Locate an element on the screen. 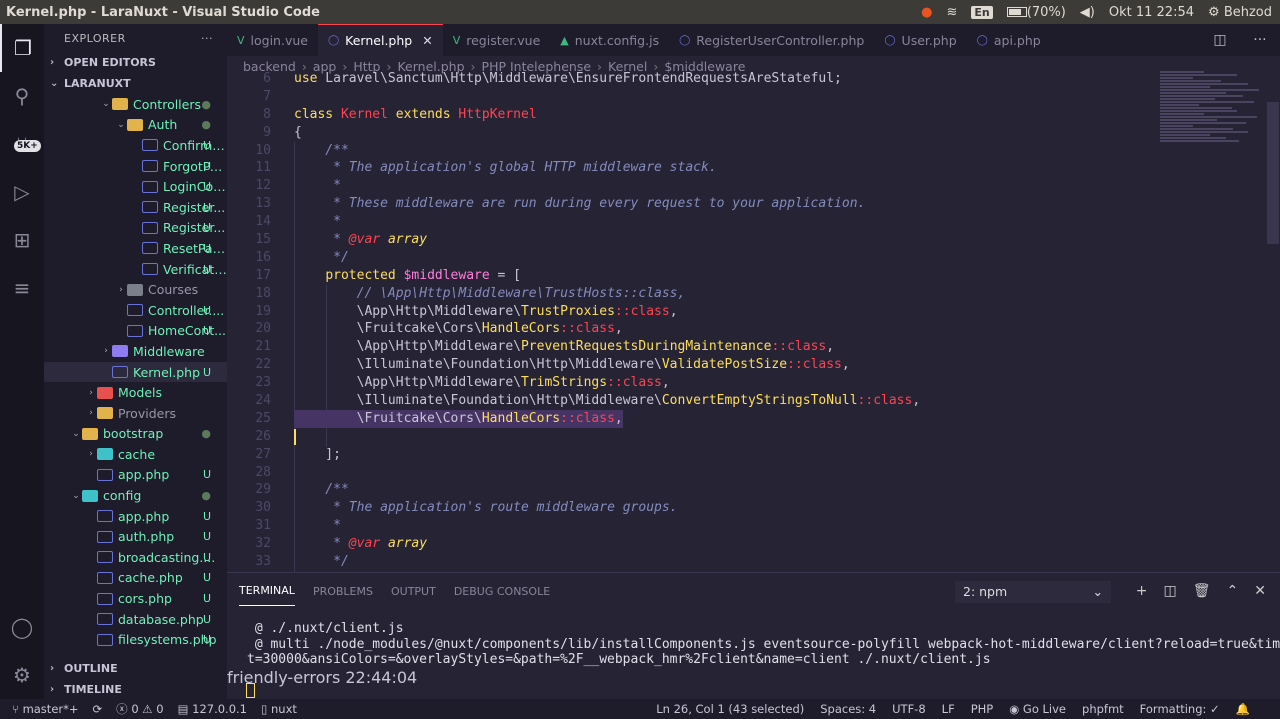  update-icon: ● is located at coordinates (926, 12).